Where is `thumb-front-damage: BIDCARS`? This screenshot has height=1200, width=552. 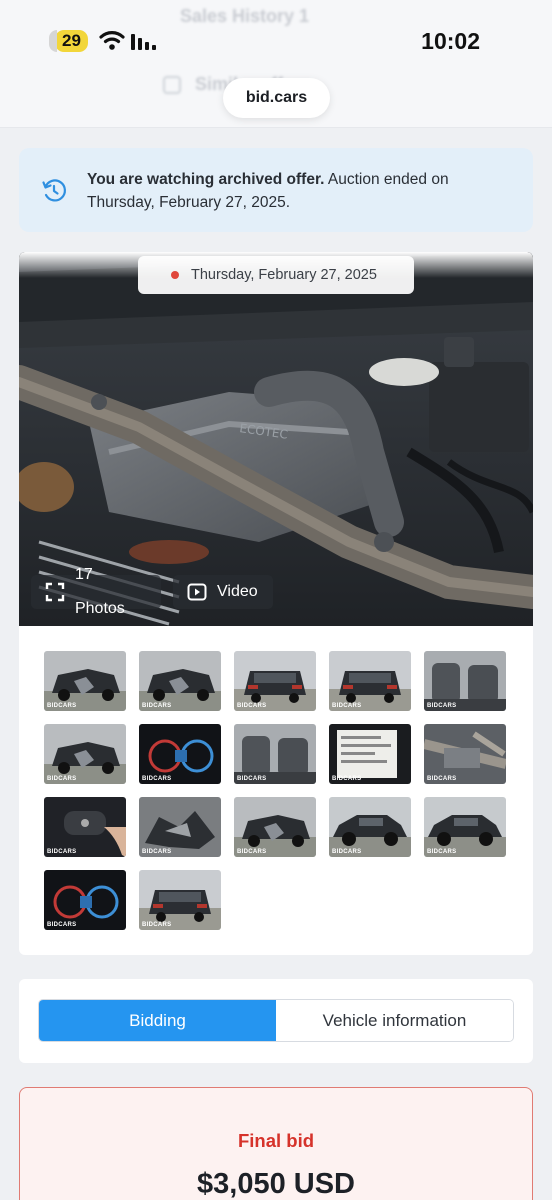
thumb-front-damage: BIDCARS is located at coordinates (180, 681).